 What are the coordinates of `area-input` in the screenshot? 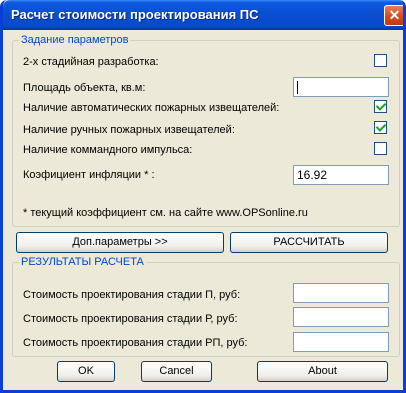 It's located at (341, 87).